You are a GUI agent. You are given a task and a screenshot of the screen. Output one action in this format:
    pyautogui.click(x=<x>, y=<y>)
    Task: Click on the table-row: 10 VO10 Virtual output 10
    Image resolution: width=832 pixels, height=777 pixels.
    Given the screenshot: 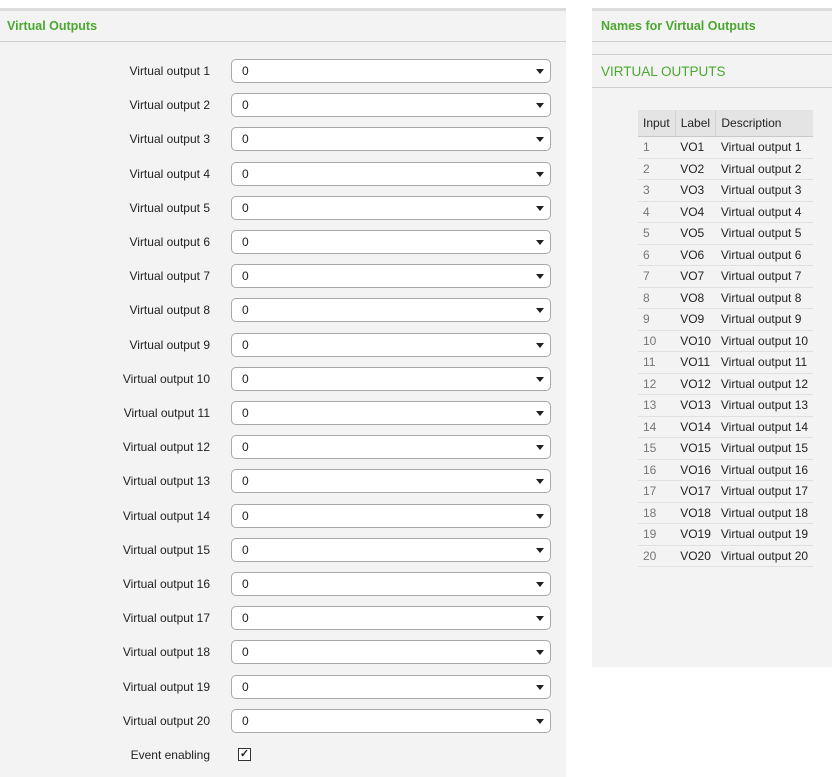 What is the action you would take?
    pyautogui.click(x=726, y=341)
    